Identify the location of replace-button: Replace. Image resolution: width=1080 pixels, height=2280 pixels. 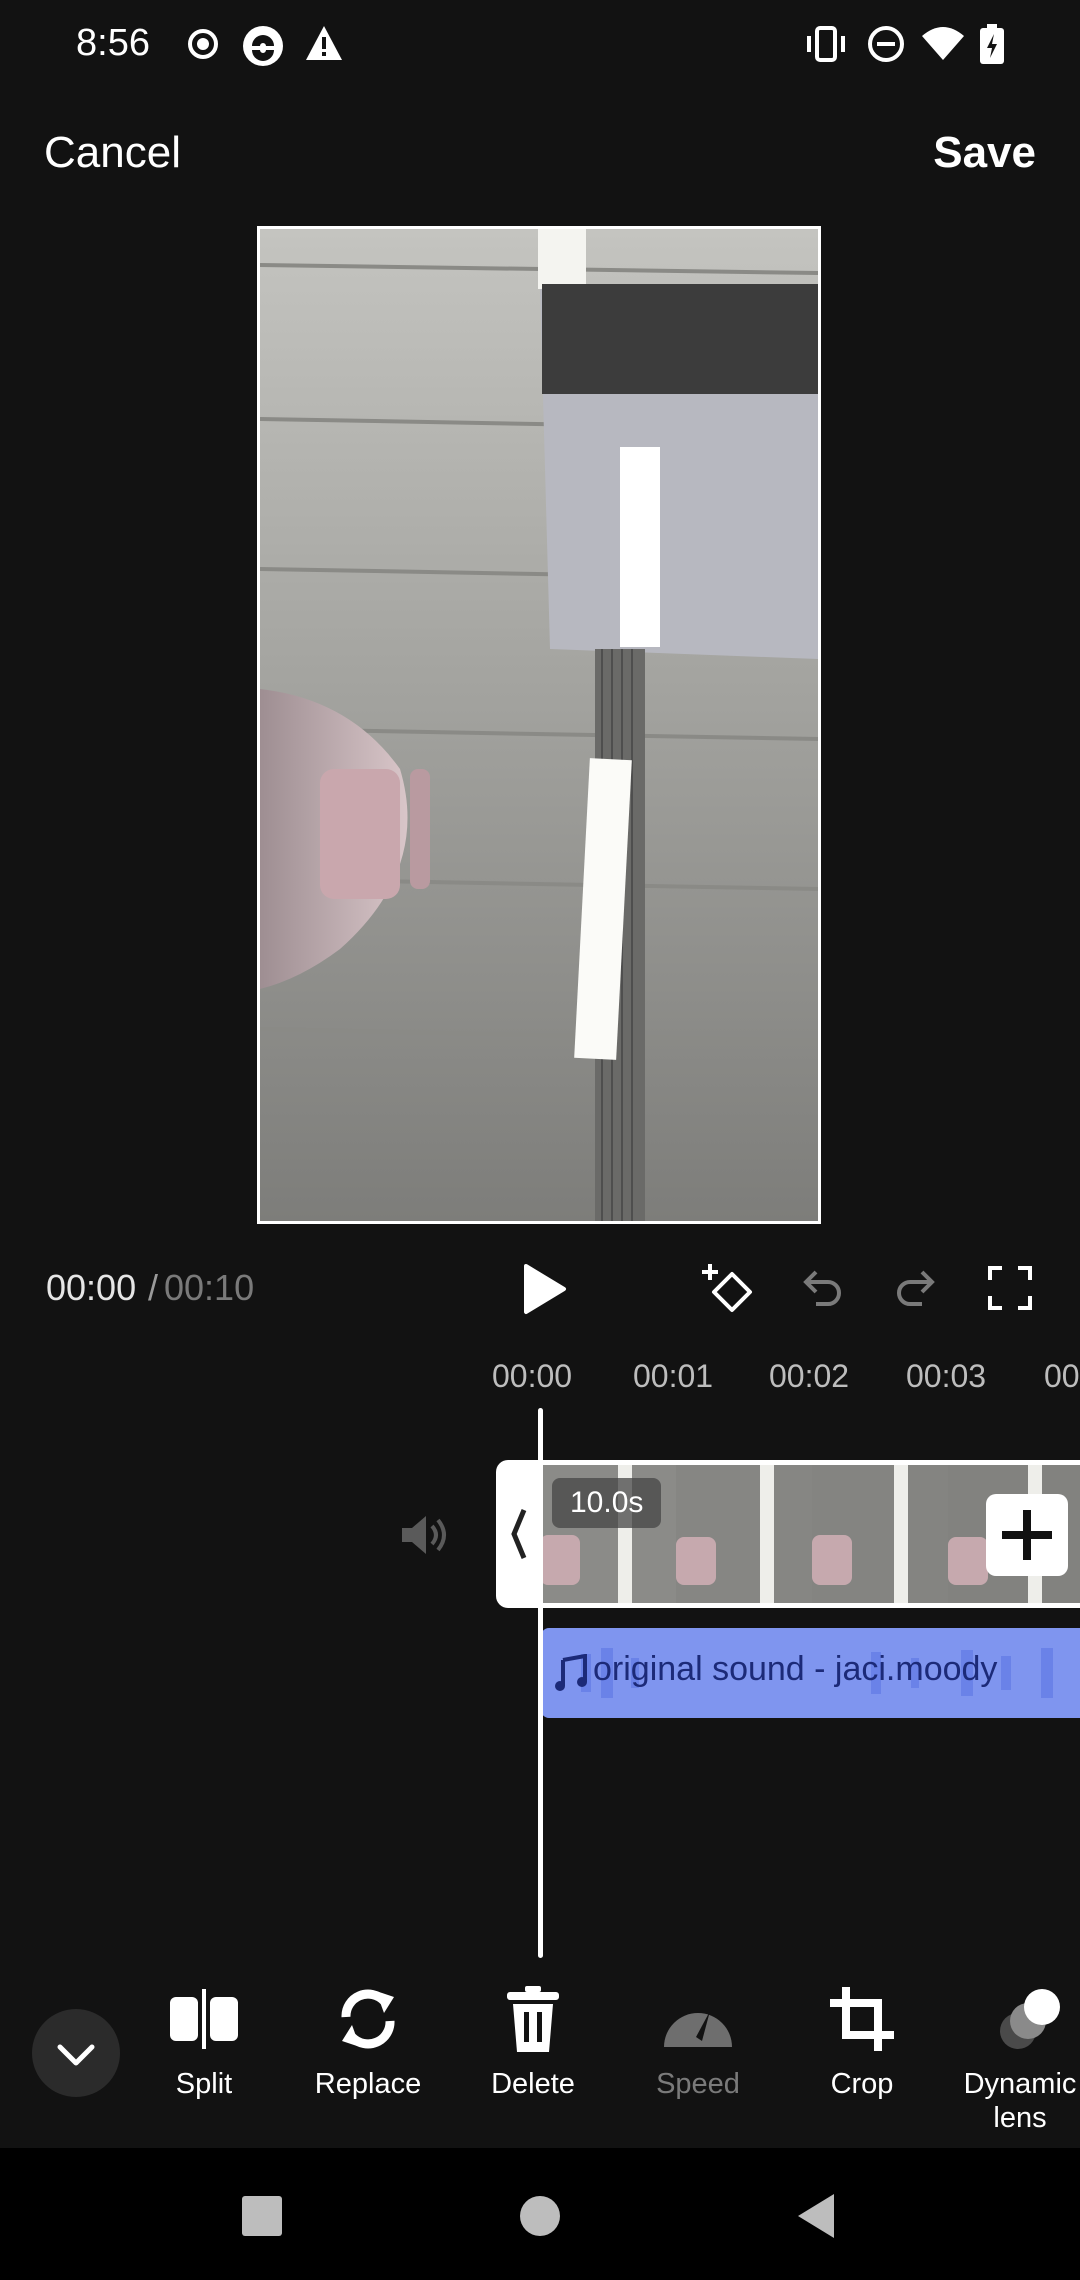
(368, 2043).